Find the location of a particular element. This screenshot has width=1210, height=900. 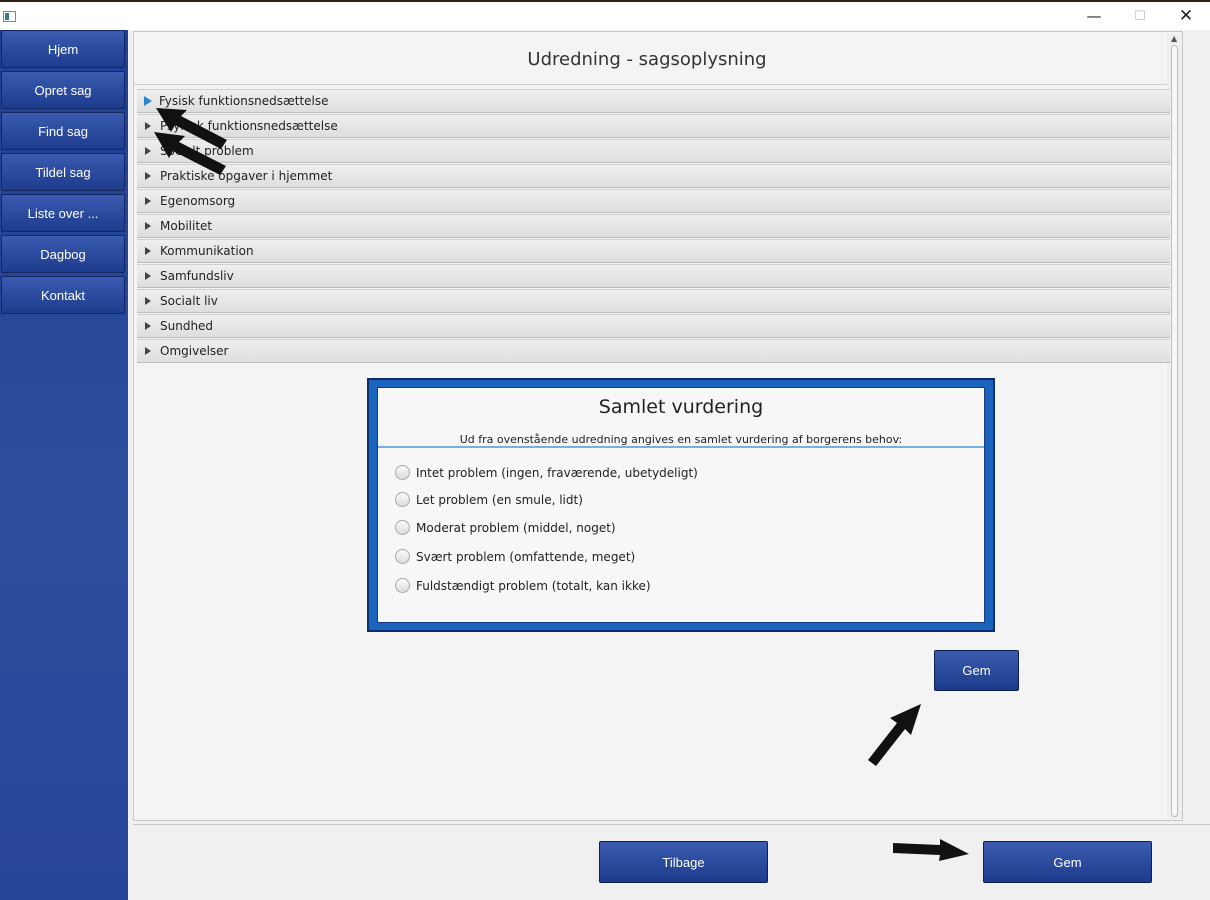

section-label: Socialt problem is located at coordinates (207, 151).